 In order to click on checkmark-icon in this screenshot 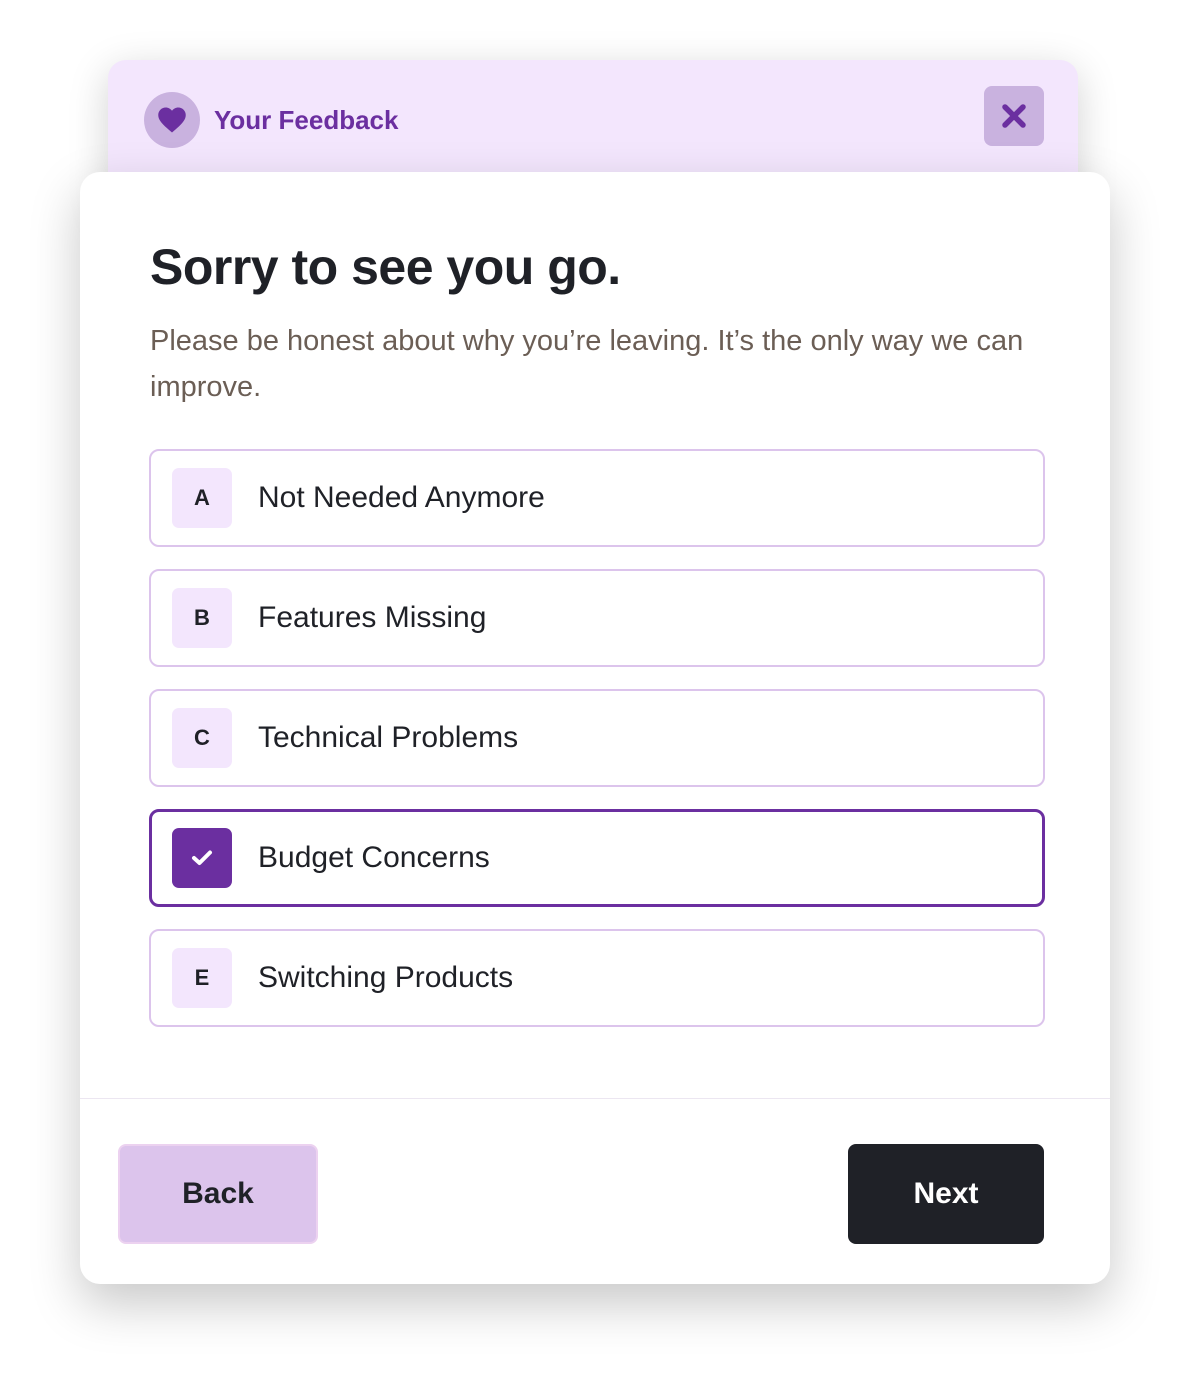, I will do `click(202, 857)`.